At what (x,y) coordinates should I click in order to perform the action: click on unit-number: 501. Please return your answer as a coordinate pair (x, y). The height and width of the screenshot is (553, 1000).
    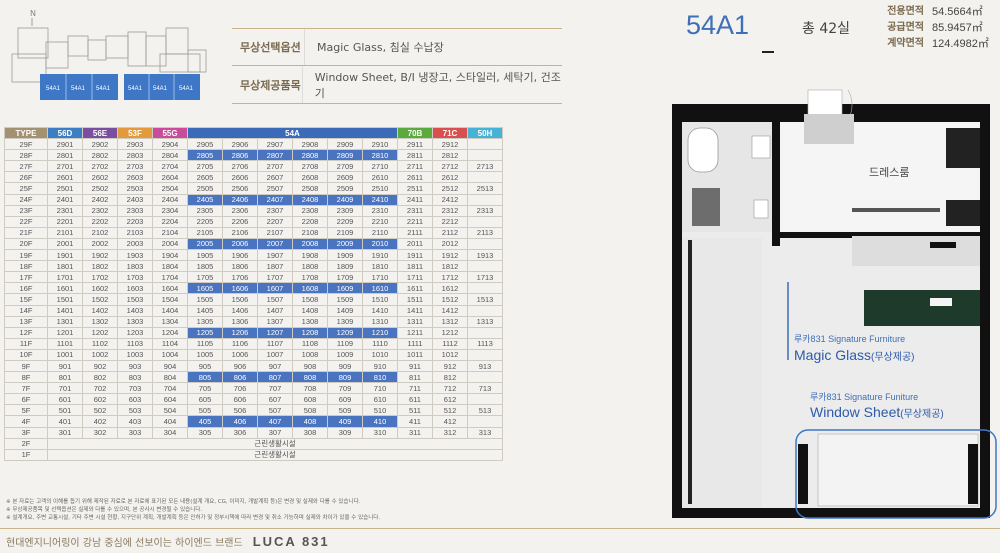
    Looking at the image, I should click on (65, 410).